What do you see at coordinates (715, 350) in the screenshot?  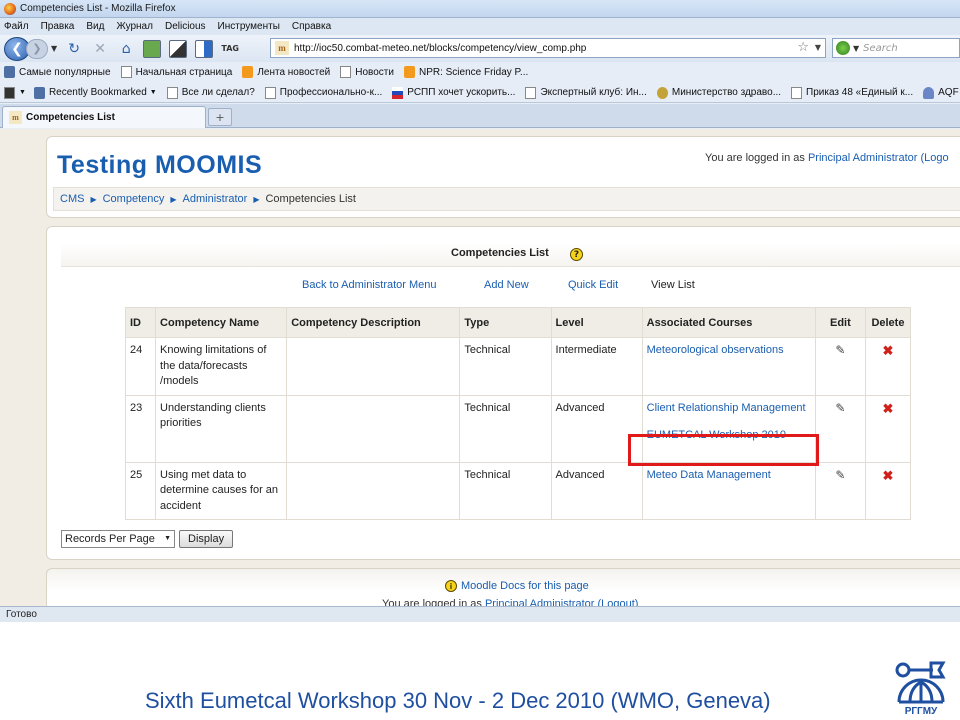 I see `course-link: Meteorological observations` at bounding box center [715, 350].